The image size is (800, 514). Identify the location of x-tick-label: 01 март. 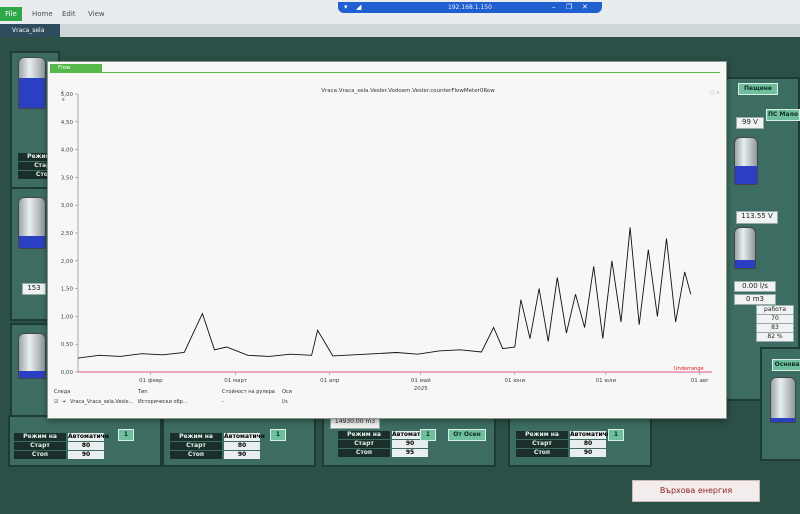
(236, 381).